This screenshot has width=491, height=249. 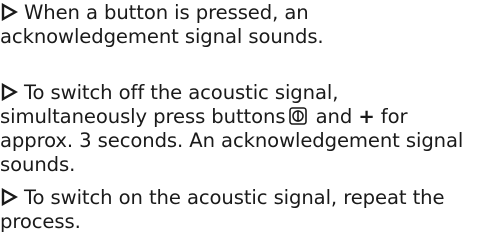 I want to click on step-3-line-2: process., so click(x=40, y=221).